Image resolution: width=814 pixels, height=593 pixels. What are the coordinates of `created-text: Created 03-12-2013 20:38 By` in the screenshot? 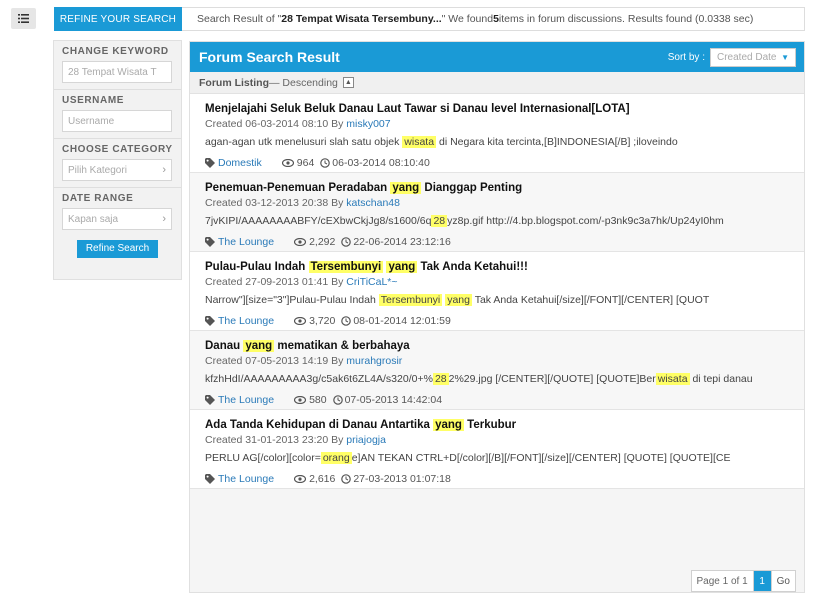 It's located at (276, 203).